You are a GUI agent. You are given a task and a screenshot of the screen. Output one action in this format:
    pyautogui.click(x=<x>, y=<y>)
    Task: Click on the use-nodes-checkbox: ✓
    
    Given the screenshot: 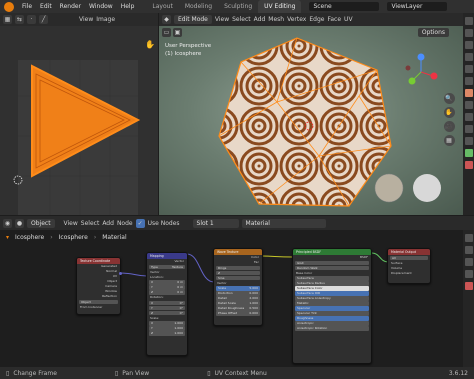 What is the action you would take?
    pyautogui.click(x=140, y=223)
    